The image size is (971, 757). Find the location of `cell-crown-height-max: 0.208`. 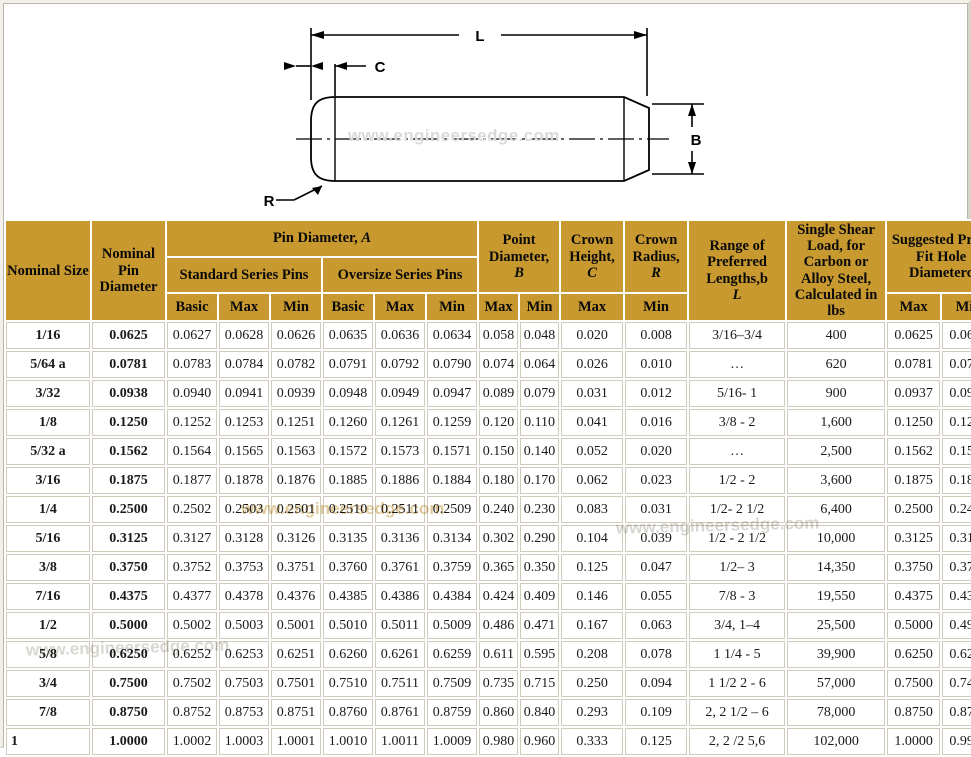

cell-crown-height-max: 0.208 is located at coordinates (592, 655).